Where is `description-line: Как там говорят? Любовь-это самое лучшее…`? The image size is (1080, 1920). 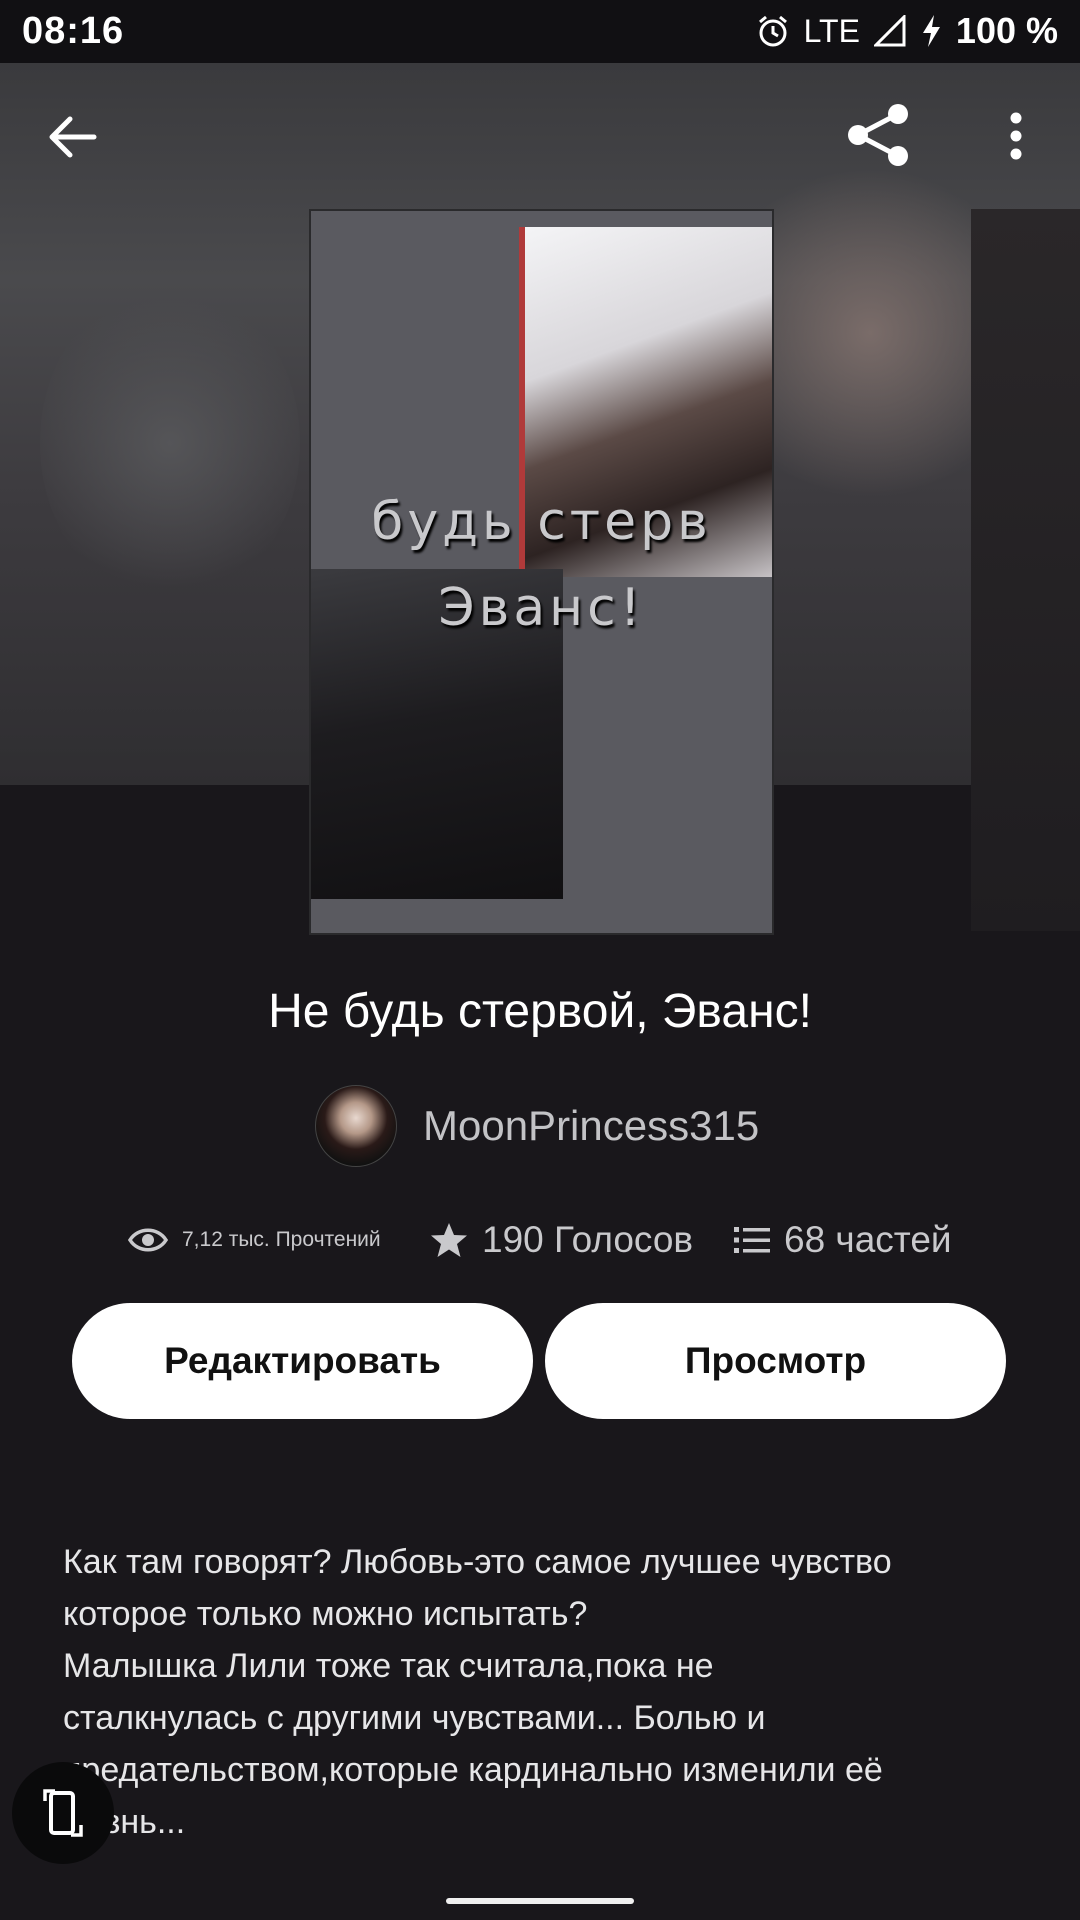
description-line: Как там говорят? Любовь-это самое лучшее… is located at coordinates (477, 1562).